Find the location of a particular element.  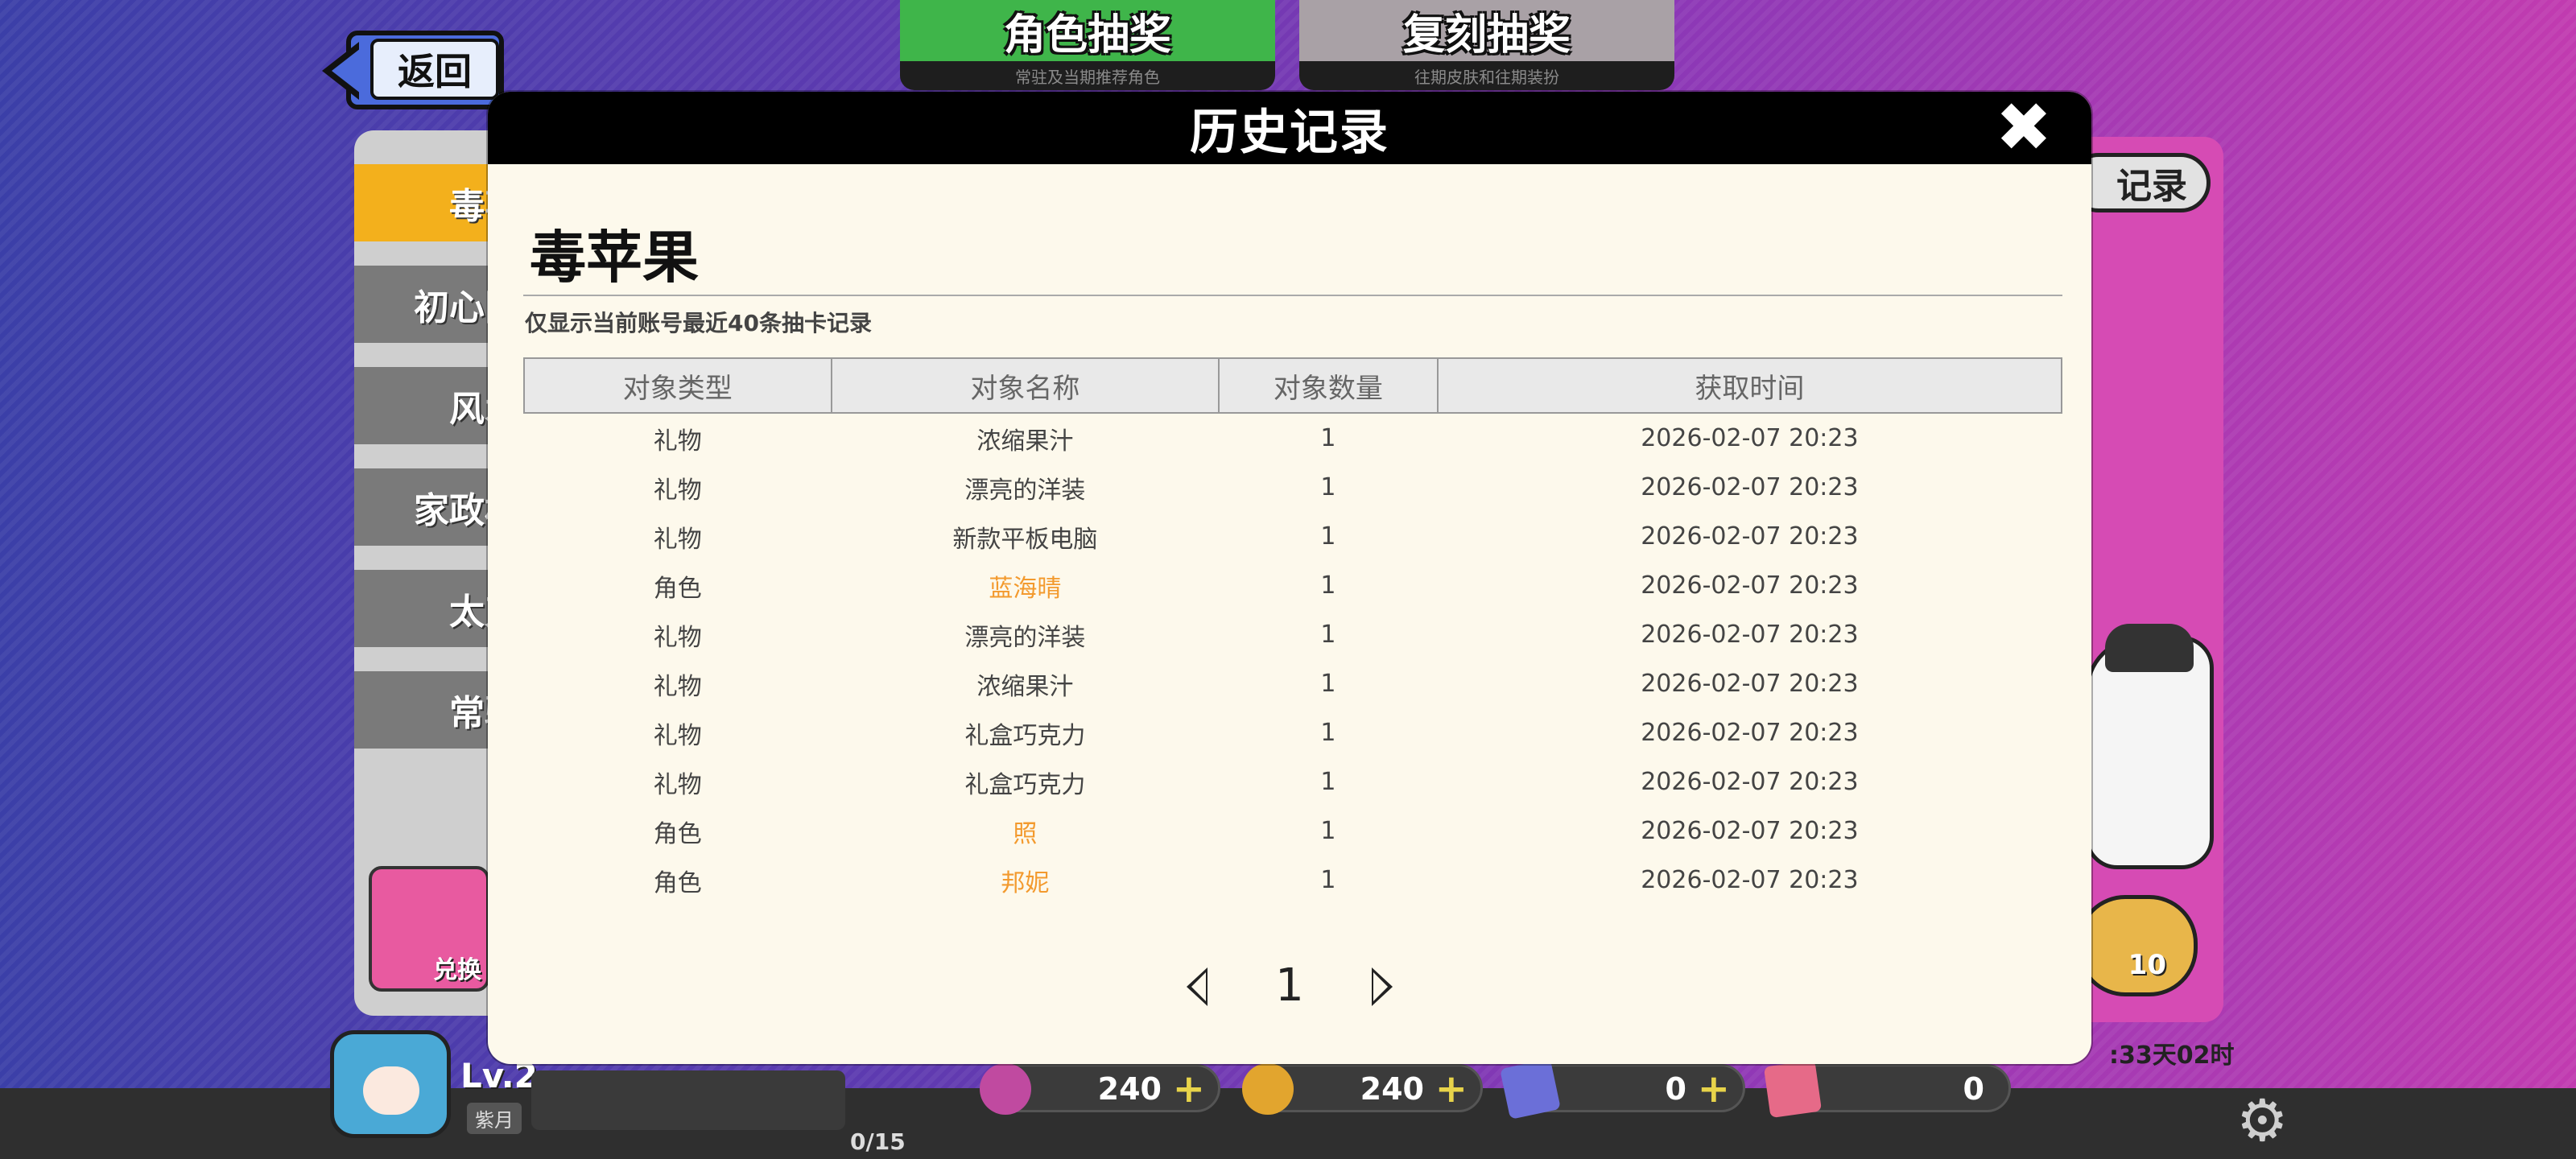

table-row: 角色 邦妮 1 2026-02-07 20:23 is located at coordinates (1293, 881).